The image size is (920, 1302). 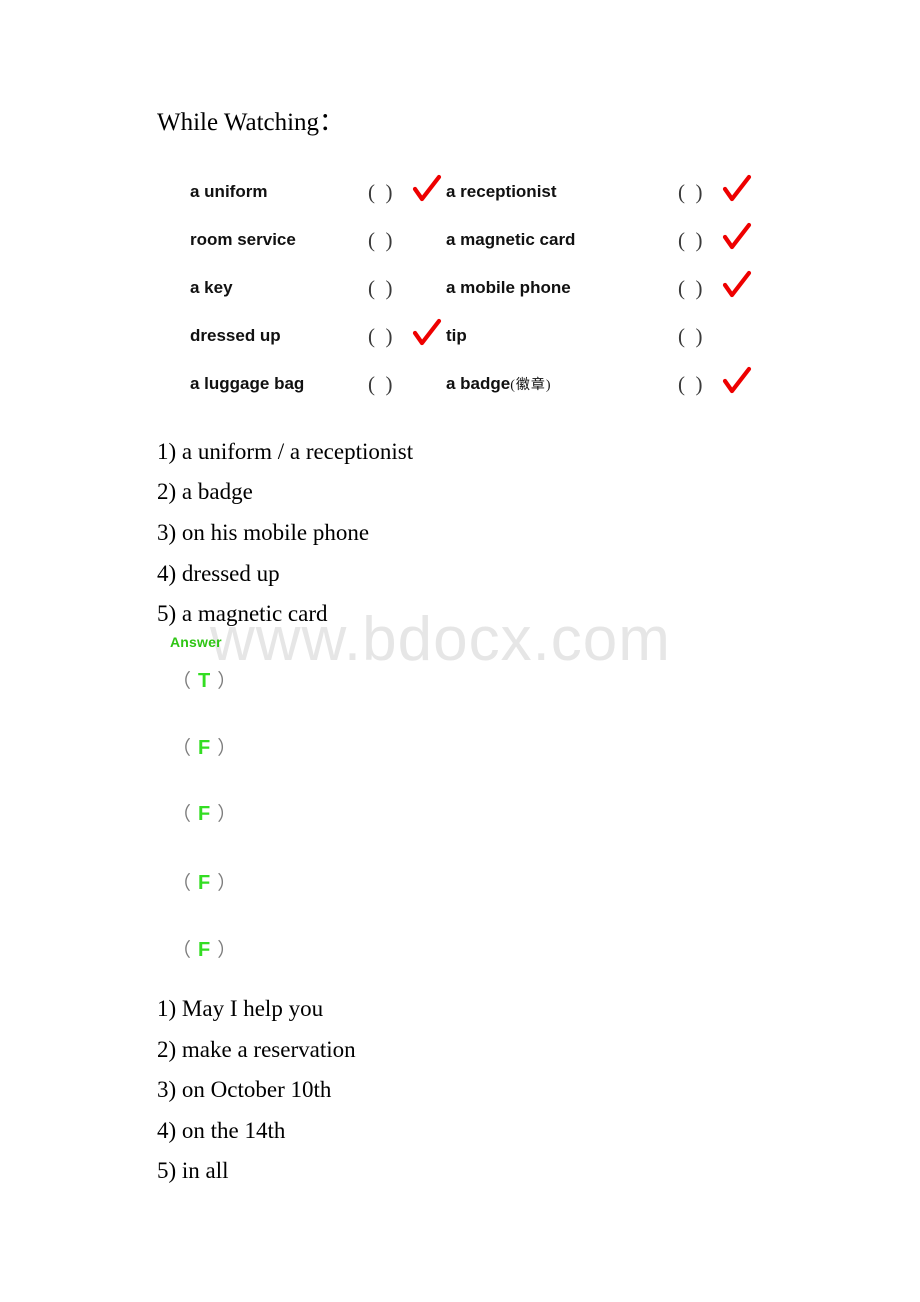 I want to click on checklist-row: dressed up ( ) tip ( ), so click(x=472, y=336).